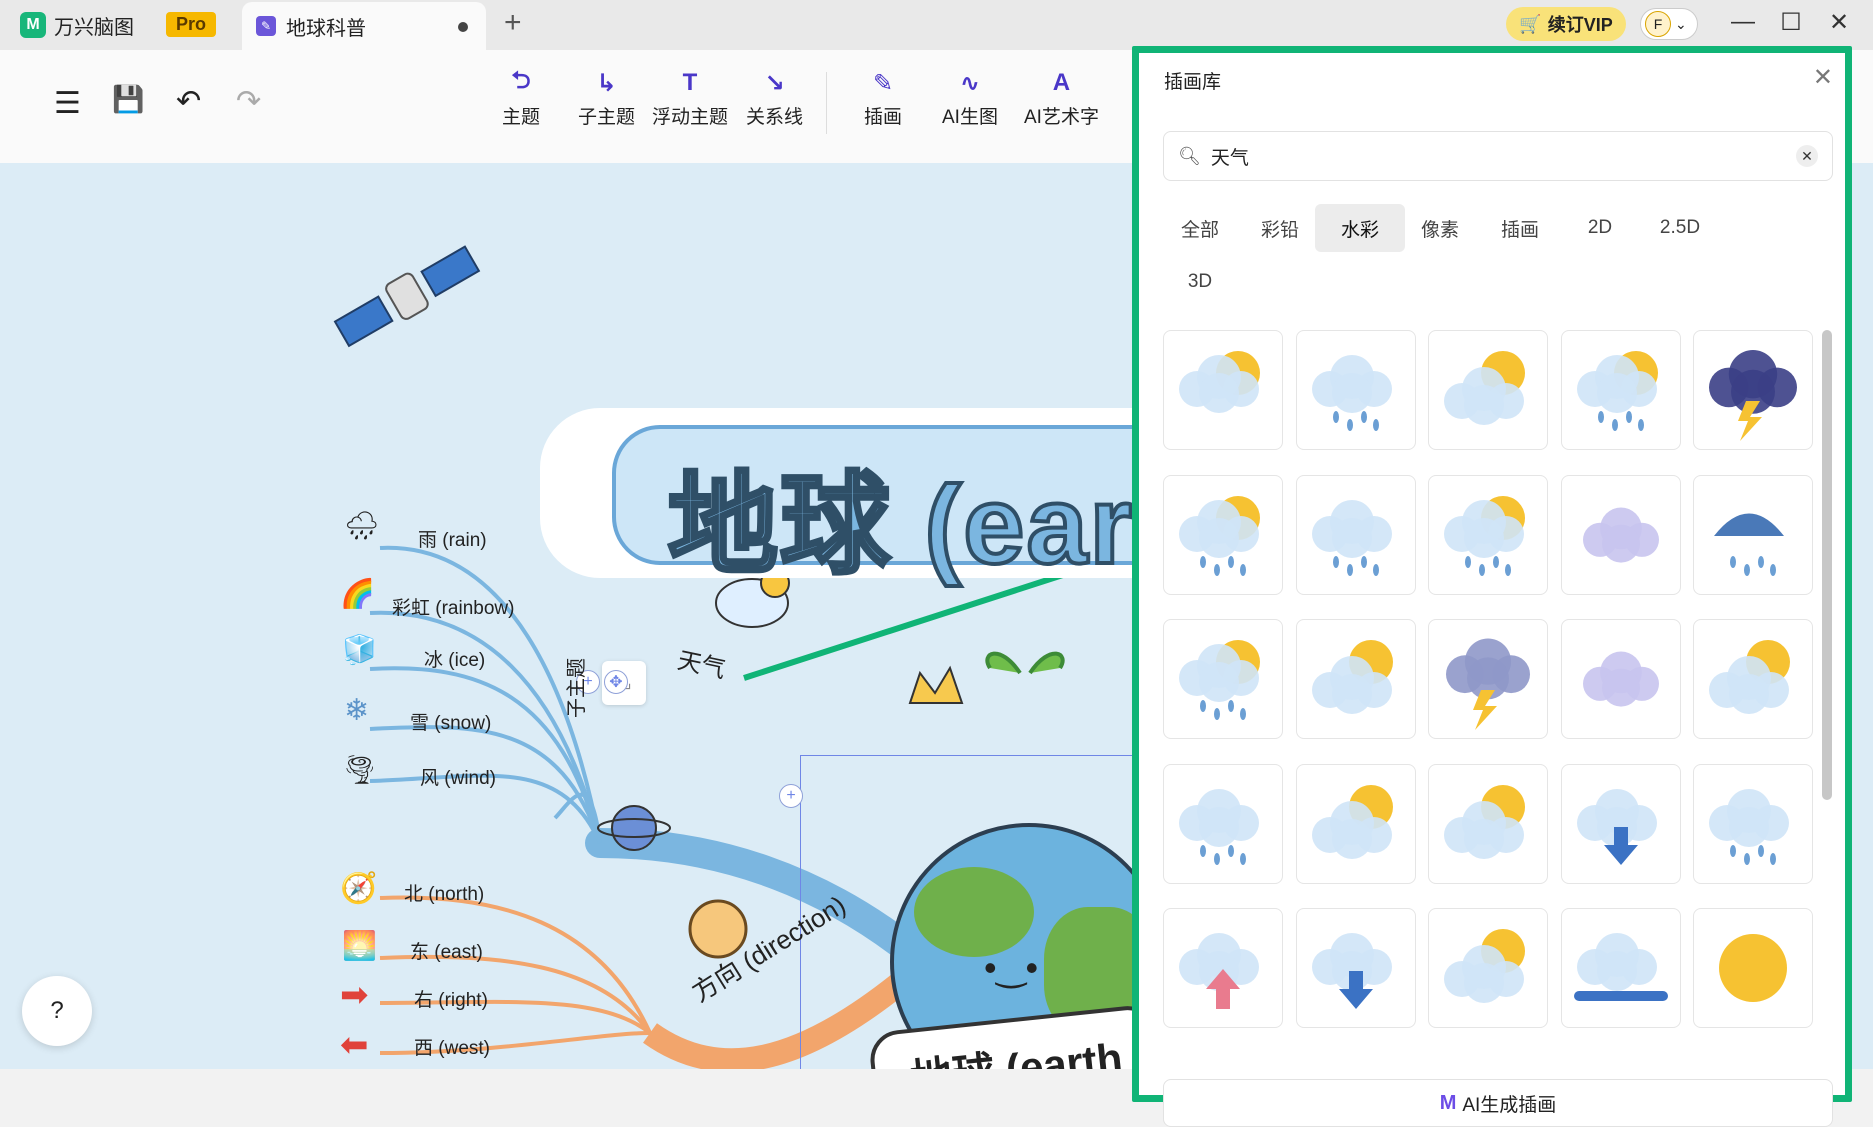  I want to click on title-bar: M 万兴脑图 Pro ✎ 地球科普 + 🛒 续订VIP F ⌄ — ☐ ✕, so click(936, 25).